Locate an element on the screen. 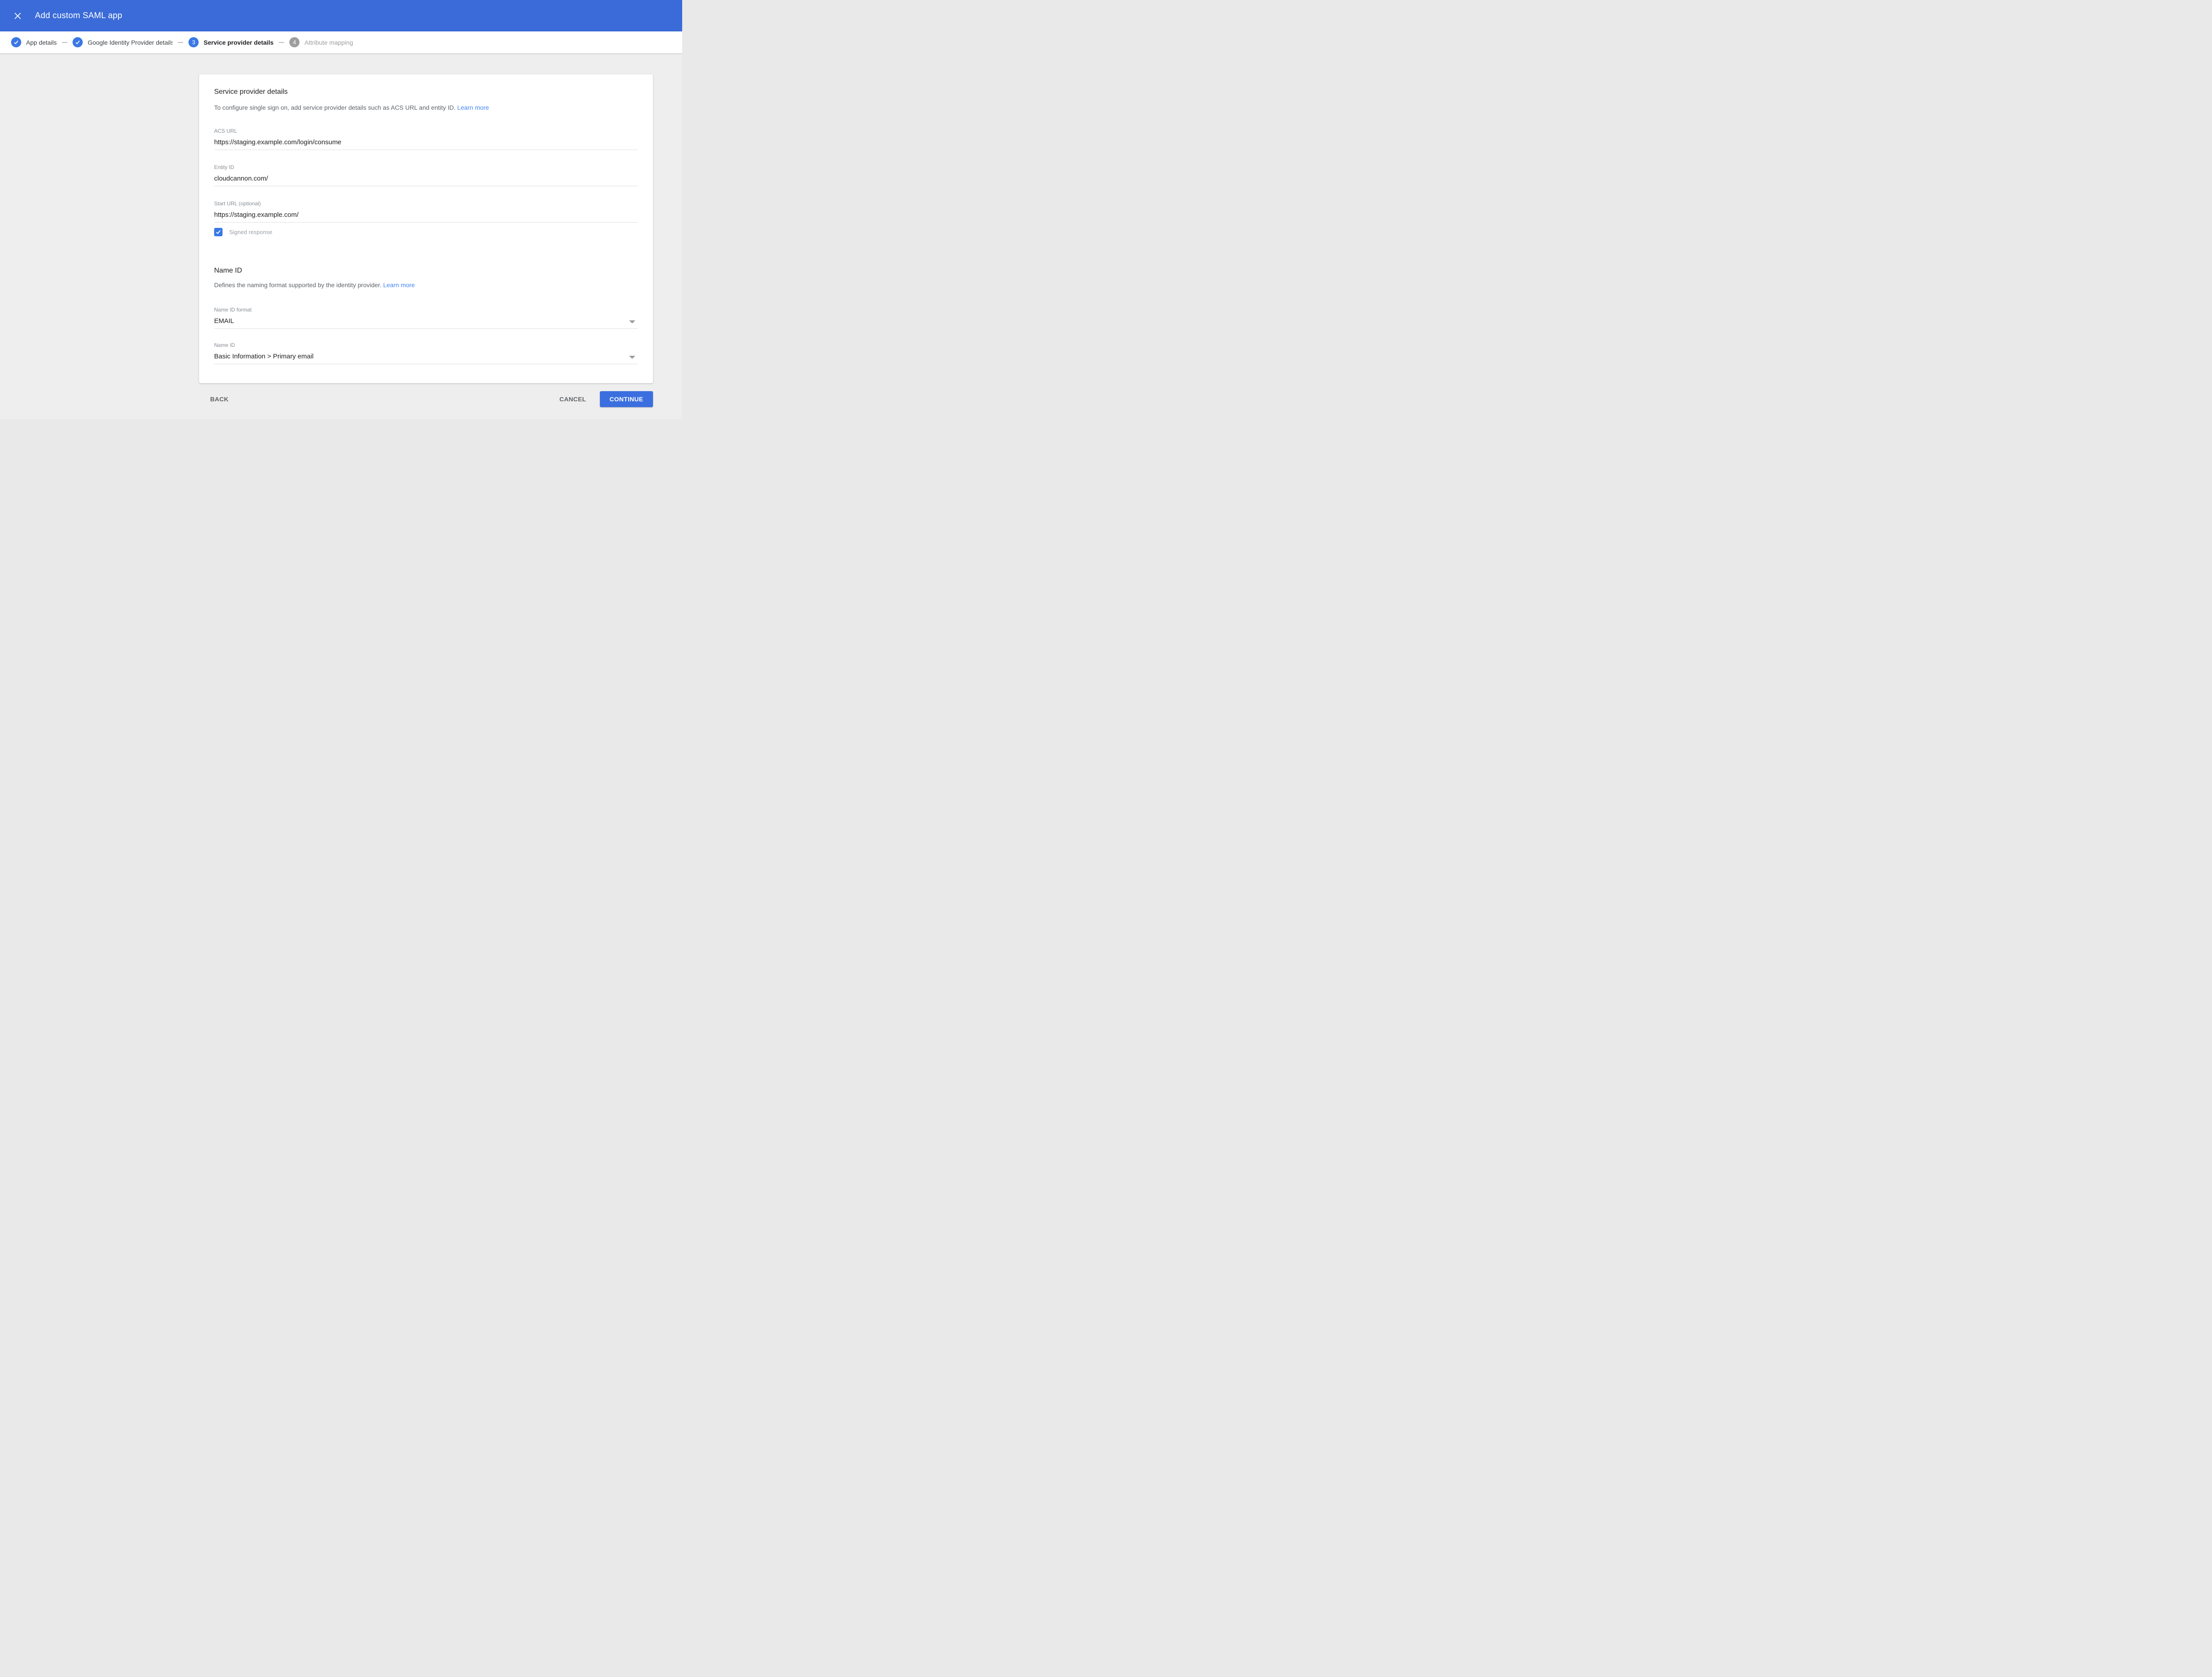  start-url-label: Start URL (optional) is located at coordinates (238, 203).